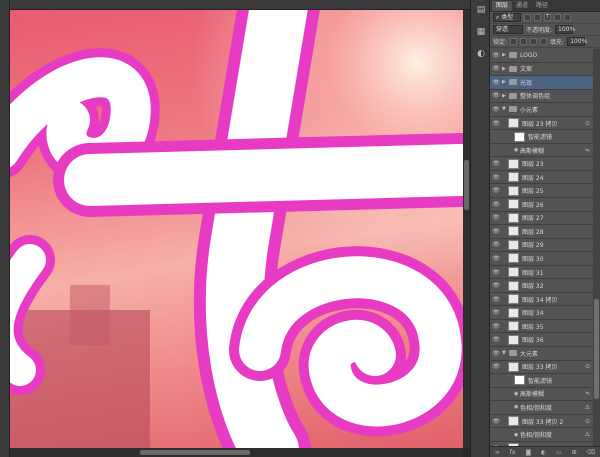 This screenshot has height=457, width=600. Describe the element at coordinates (481, 10) in the screenshot. I see `history-panel-icon: ▤` at that location.